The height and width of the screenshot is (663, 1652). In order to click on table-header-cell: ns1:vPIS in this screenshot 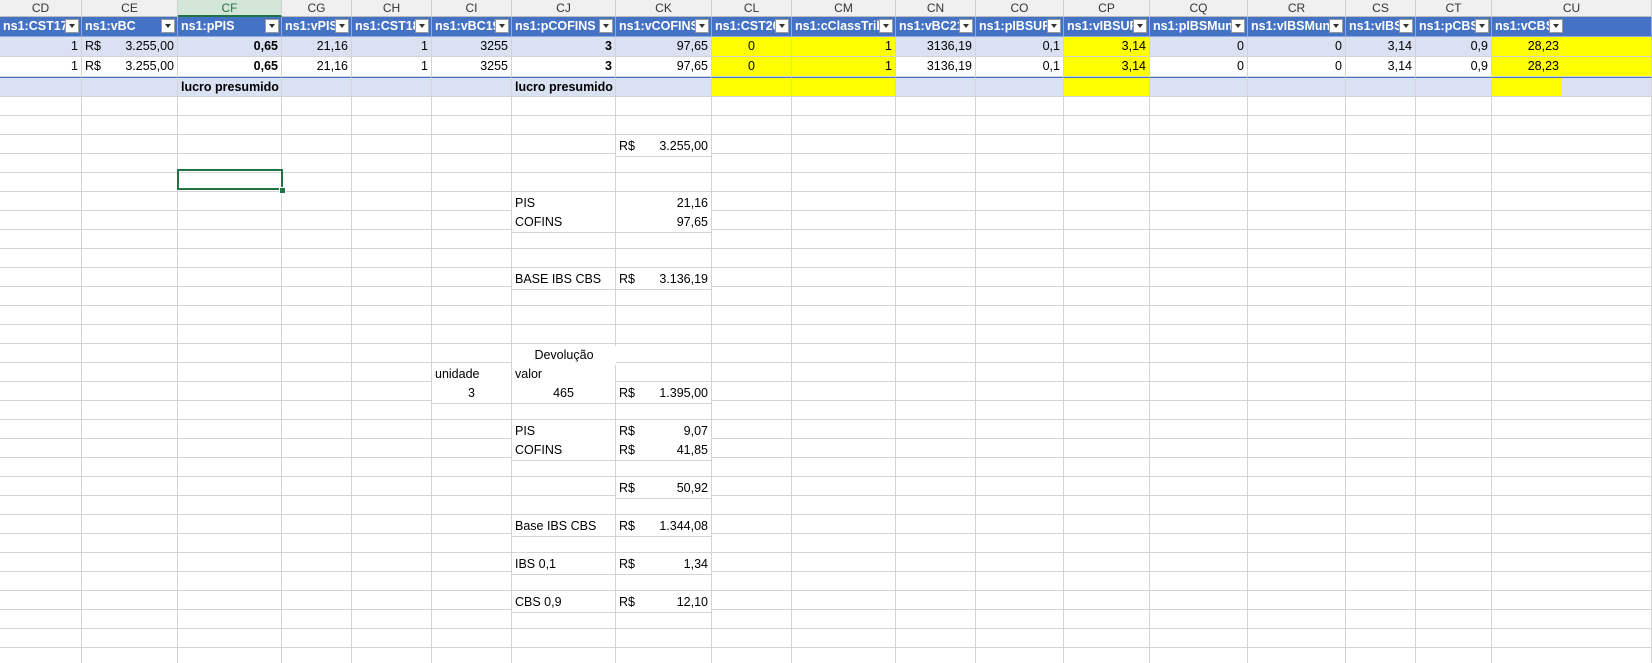, I will do `click(317, 27)`.